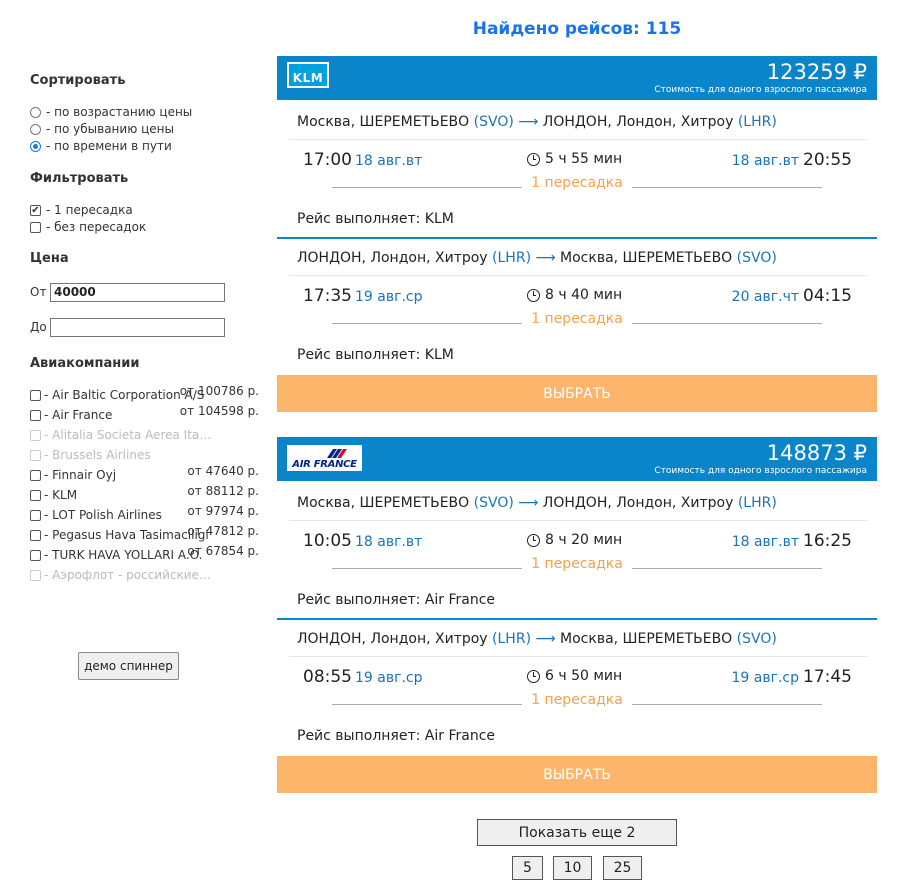 The image size is (923, 892). Describe the element at coordinates (145, 495) in the screenshot. I see `airline-filter-klm: - KLM от 88112 р.` at that location.